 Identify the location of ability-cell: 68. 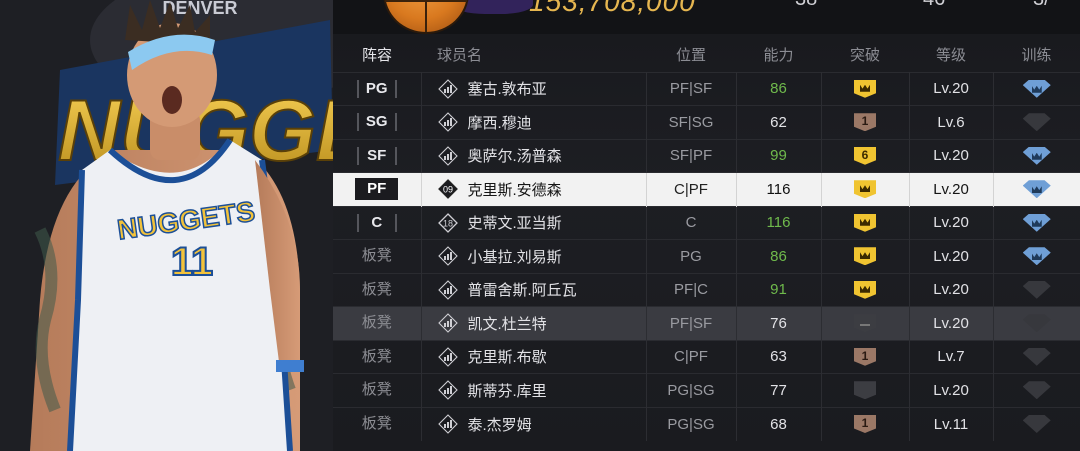
(778, 424).